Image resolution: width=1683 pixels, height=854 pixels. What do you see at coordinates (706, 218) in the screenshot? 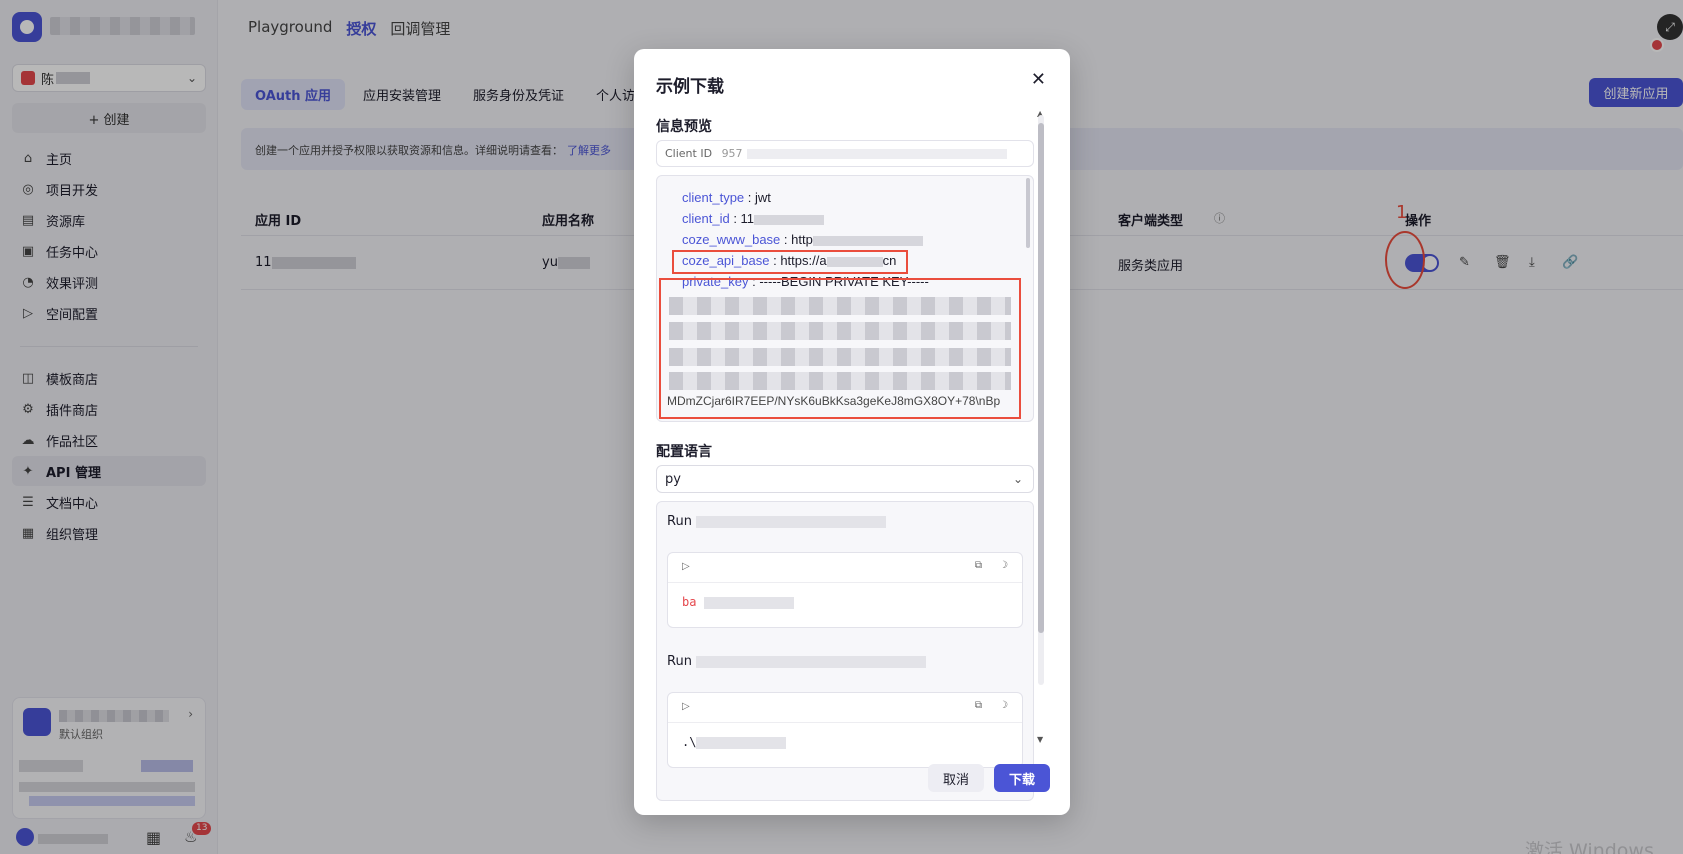
I see `field-key: client_id` at bounding box center [706, 218].